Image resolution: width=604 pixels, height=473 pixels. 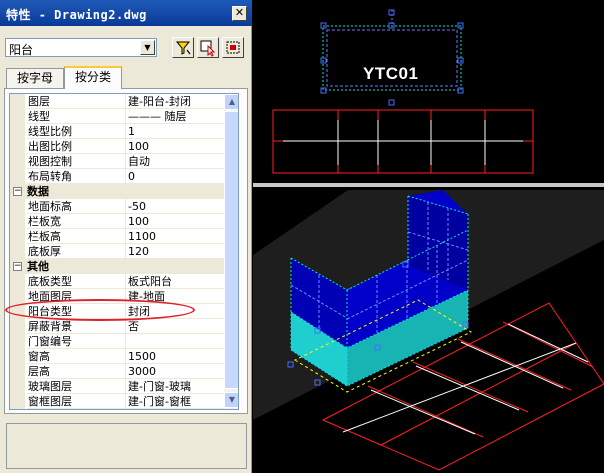 I want to click on property-name: 窗高, so click(x=76, y=356).